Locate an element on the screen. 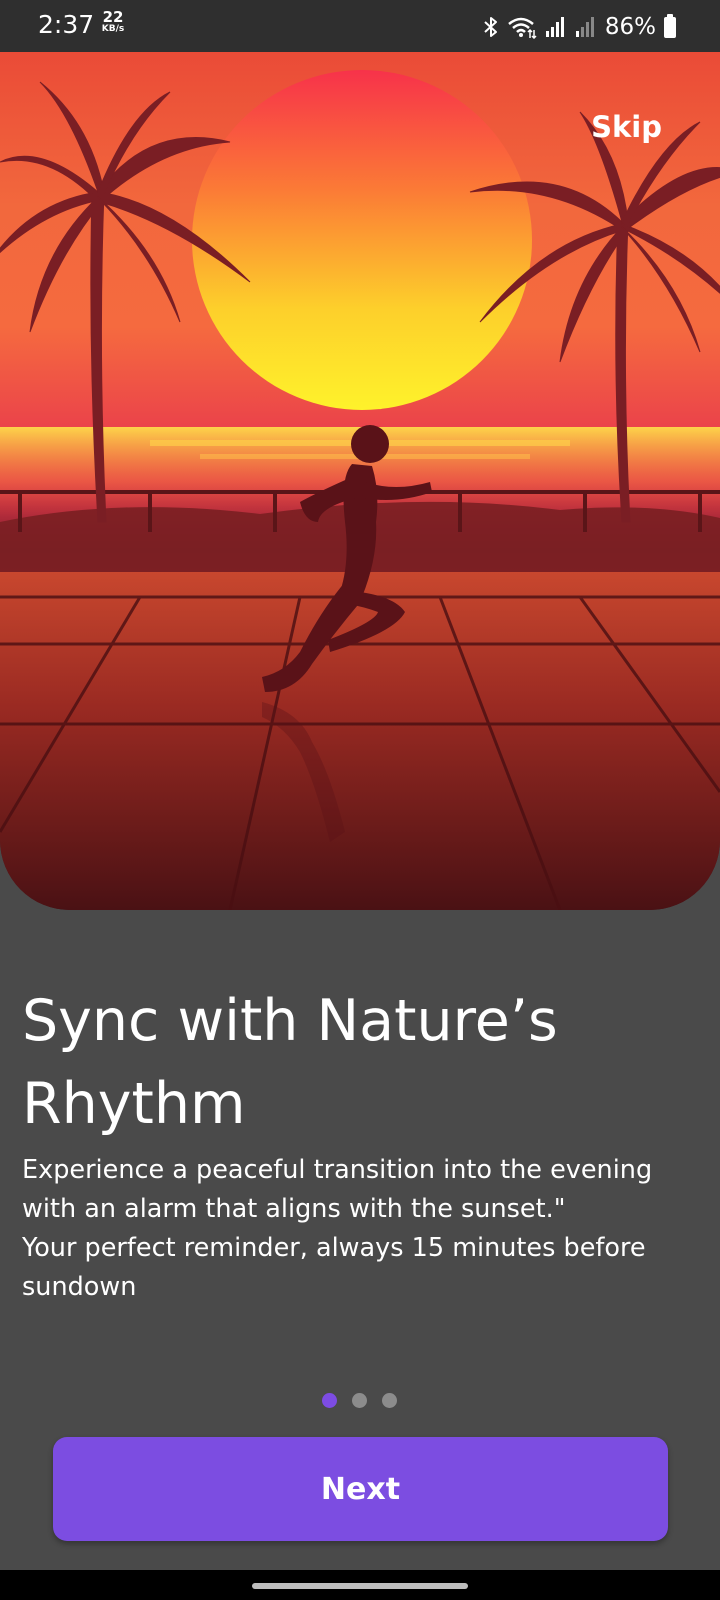  wifi-icon is located at coordinates (522, 28).